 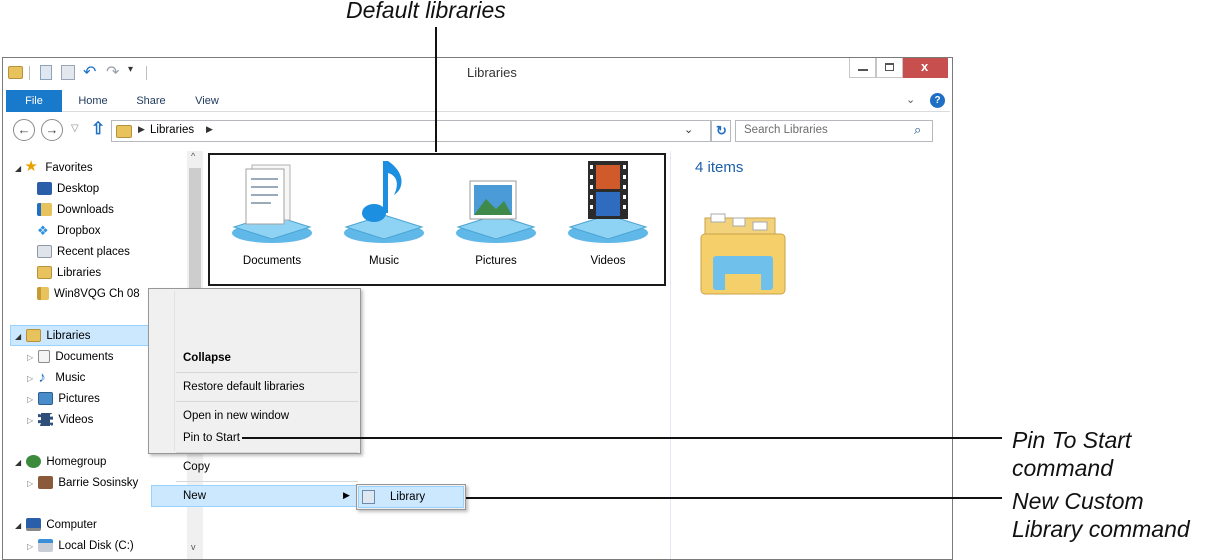 What do you see at coordinates (69, 273) in the screenshot?
I see `nav-item-libraries-fav: Libraries` at bounding box center [69, 273].